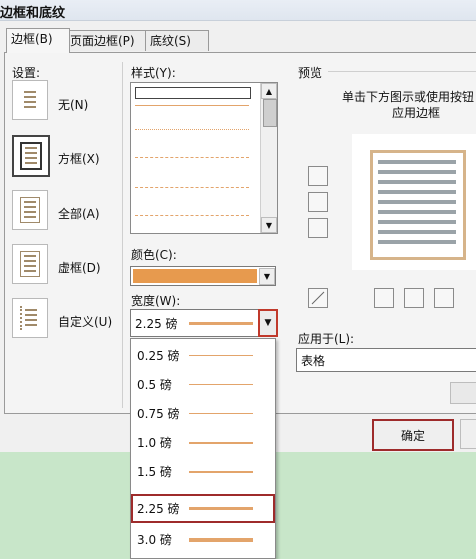  What do you see at coordinates (408, 97) in the screenshot?
I see `preview-hint-line1: 单击下方图示或使用按钮` at bounding box center [408, 97].